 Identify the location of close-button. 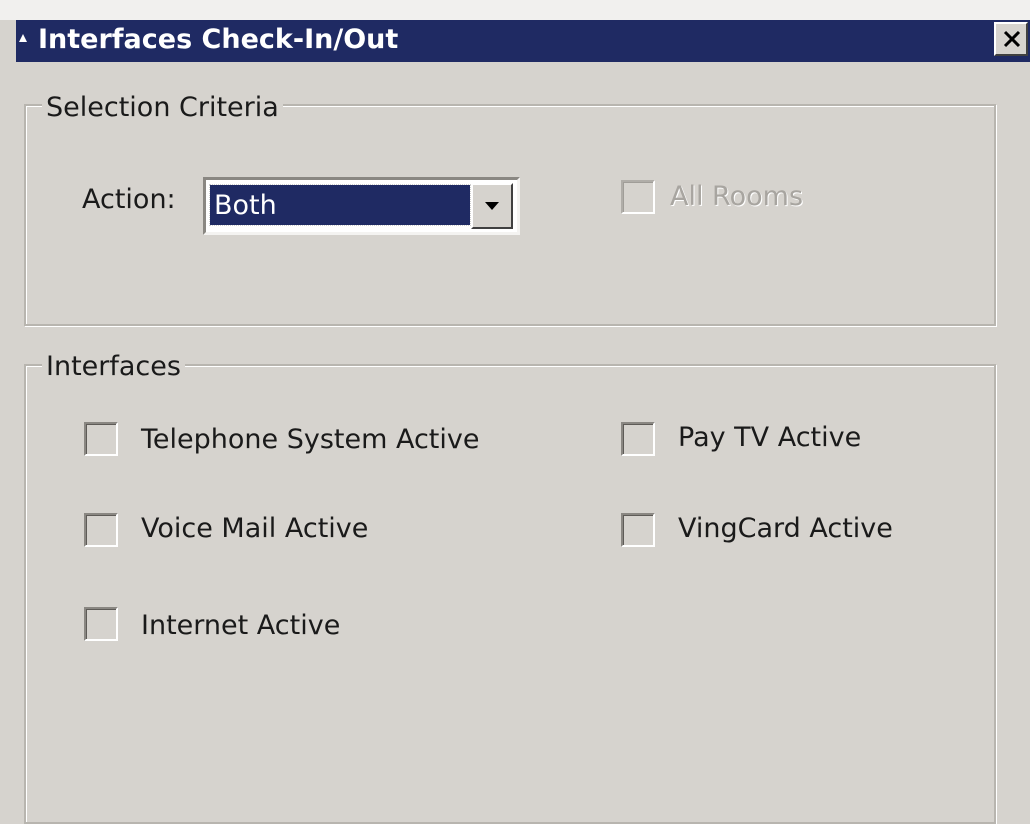
(1011, 39).